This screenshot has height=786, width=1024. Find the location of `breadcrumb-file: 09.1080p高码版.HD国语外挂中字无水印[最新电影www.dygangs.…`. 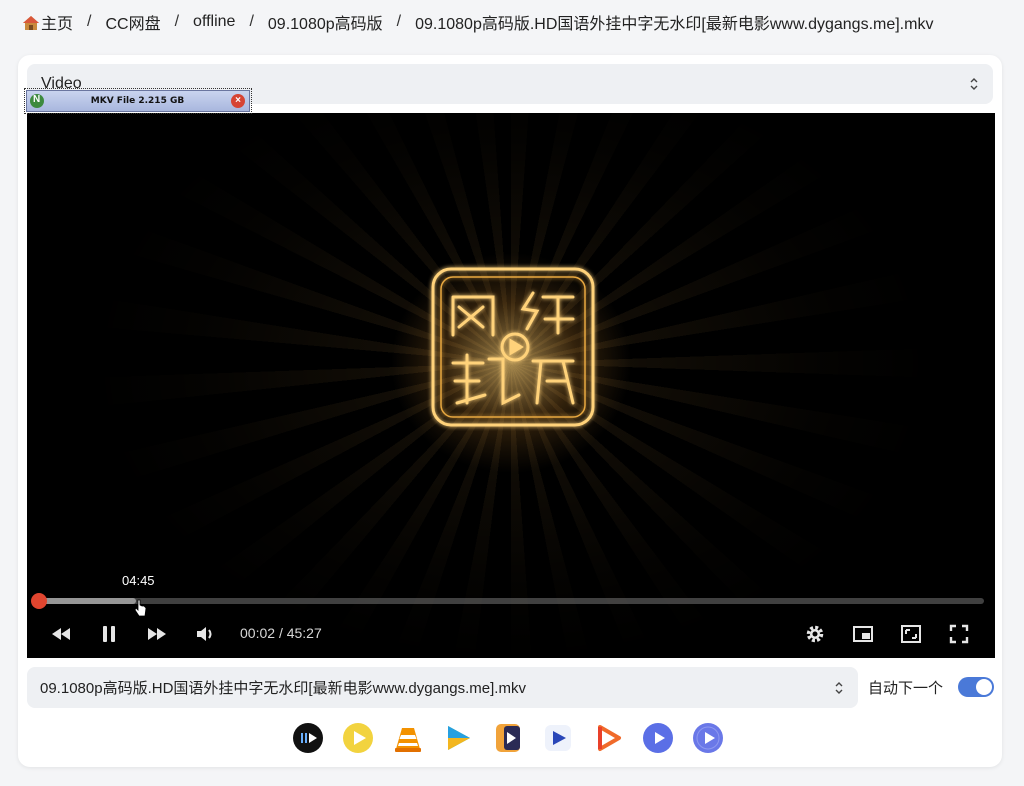

breadcrumb-file: 09.1080p高码版.HD国语外挂中字无水印[最新电影www.dygangs.… is located at coordinates (674, 22).